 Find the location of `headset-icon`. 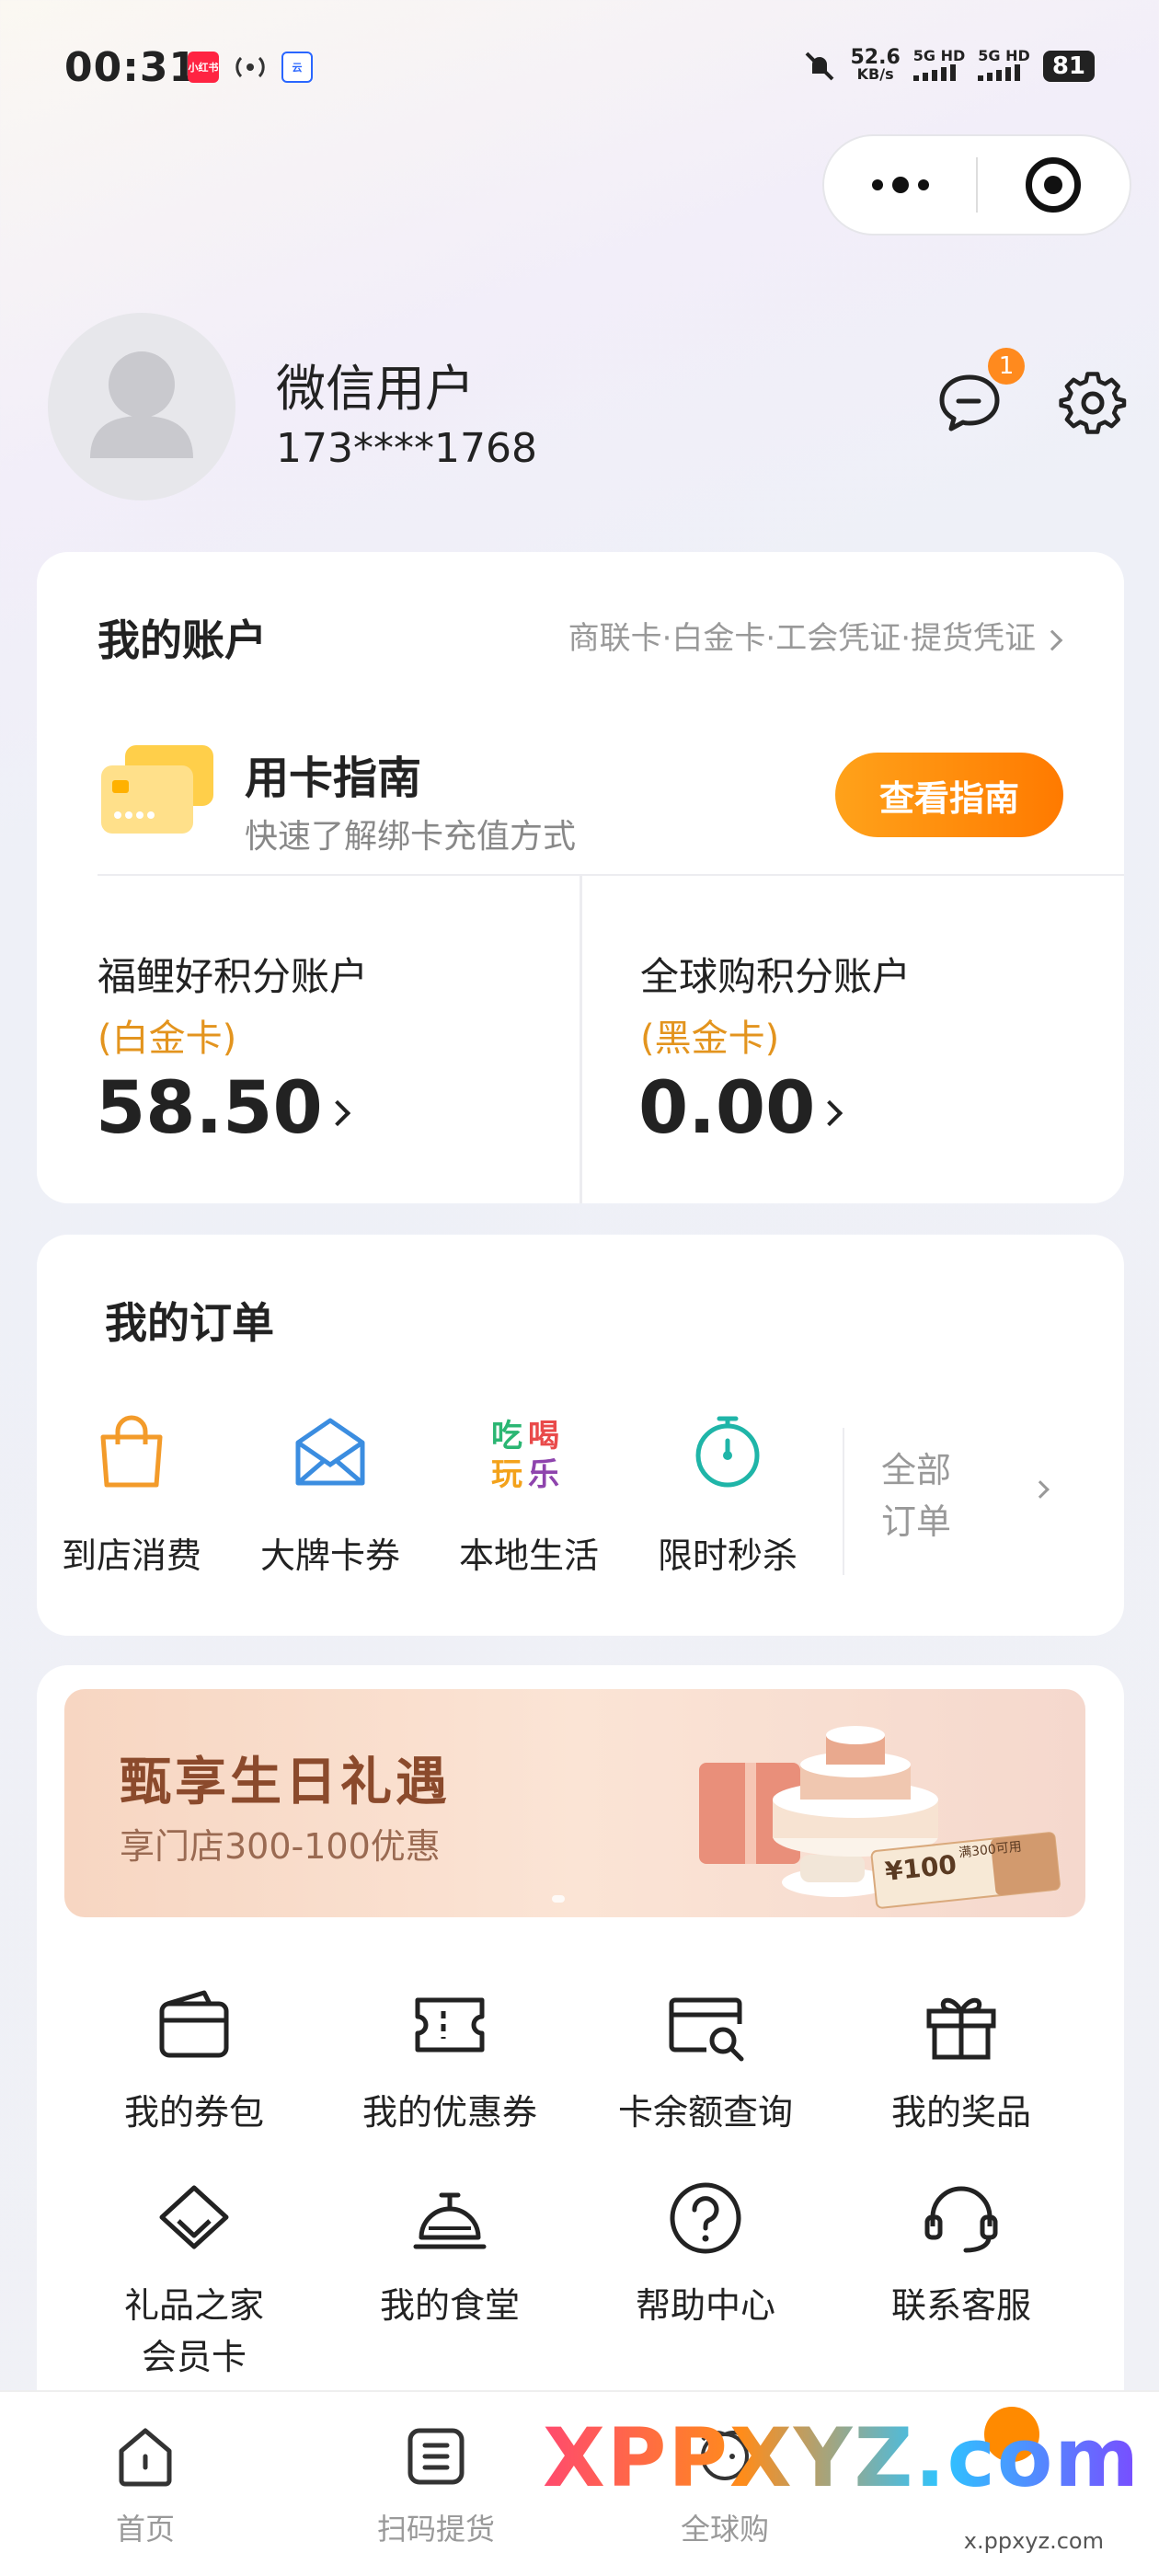

headset-icon is located at coordinates (961, 2219).